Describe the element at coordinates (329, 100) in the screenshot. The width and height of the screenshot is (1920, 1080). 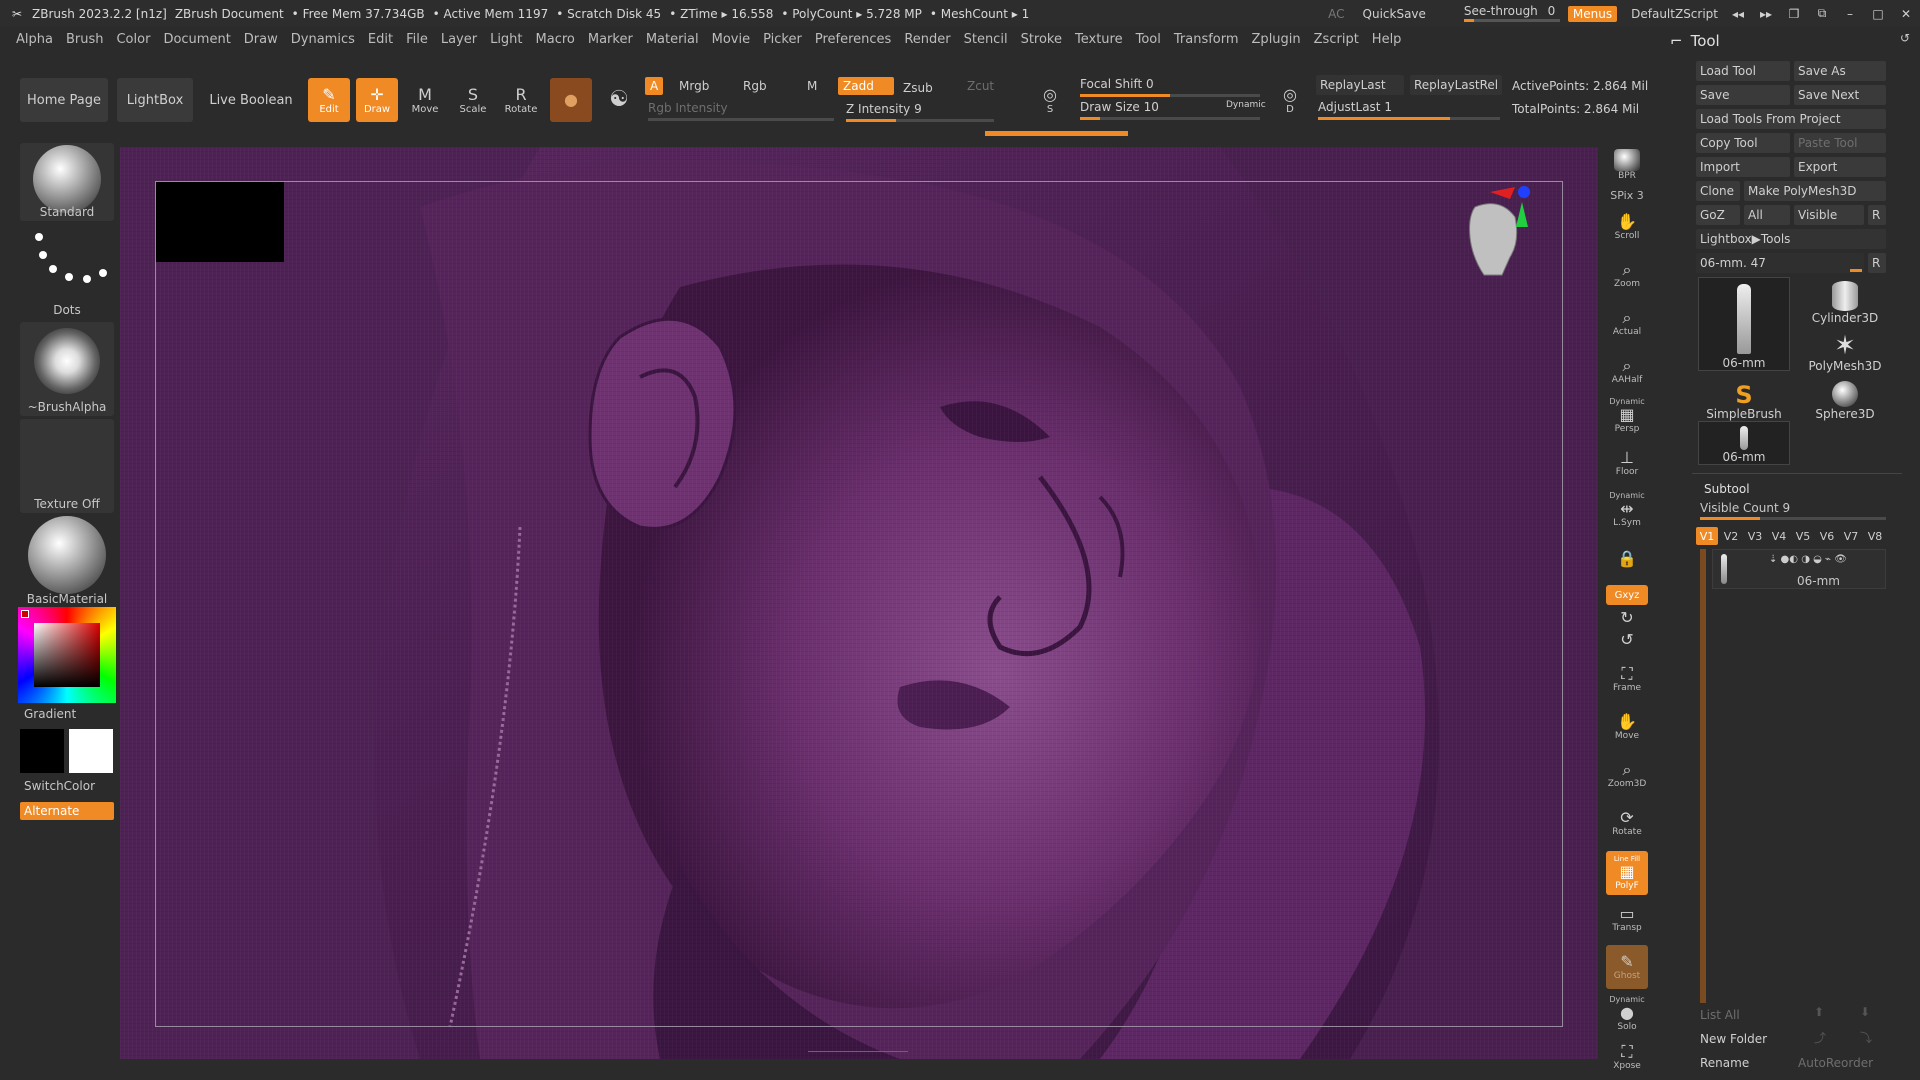
I see `edit-mode-button: ✎ Edit` at that location.